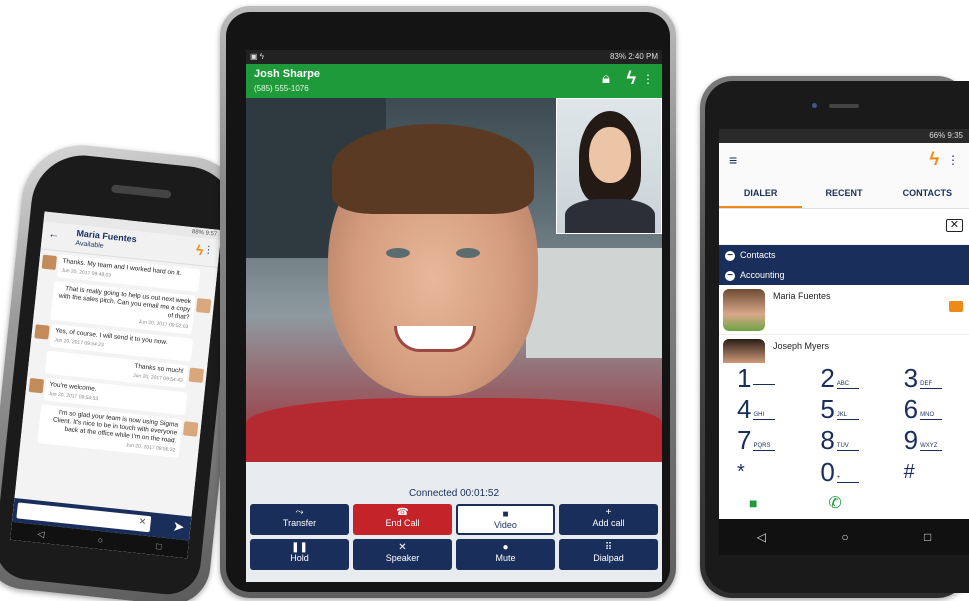 The width and height of the screenshot is (969, 601). I want to click on chat-icon, so click(956, 306).